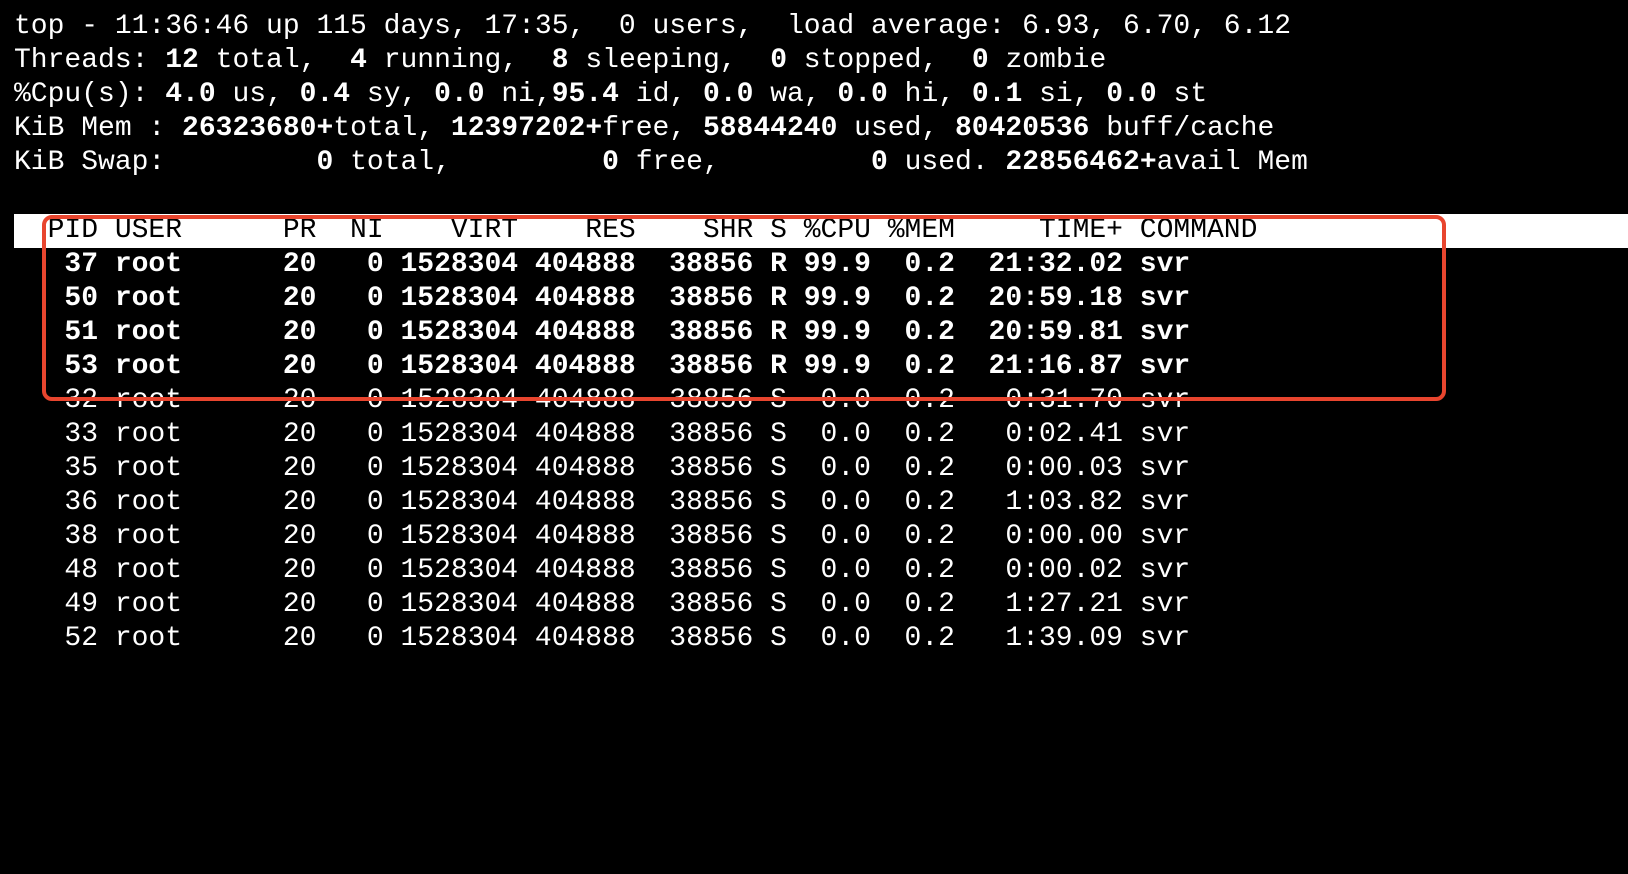 The width and height of the screenshot is (1628, 874). Describe the element at coordinates (585, 94) in the screenshot. I see `cpu-id: 95.4` at that location.